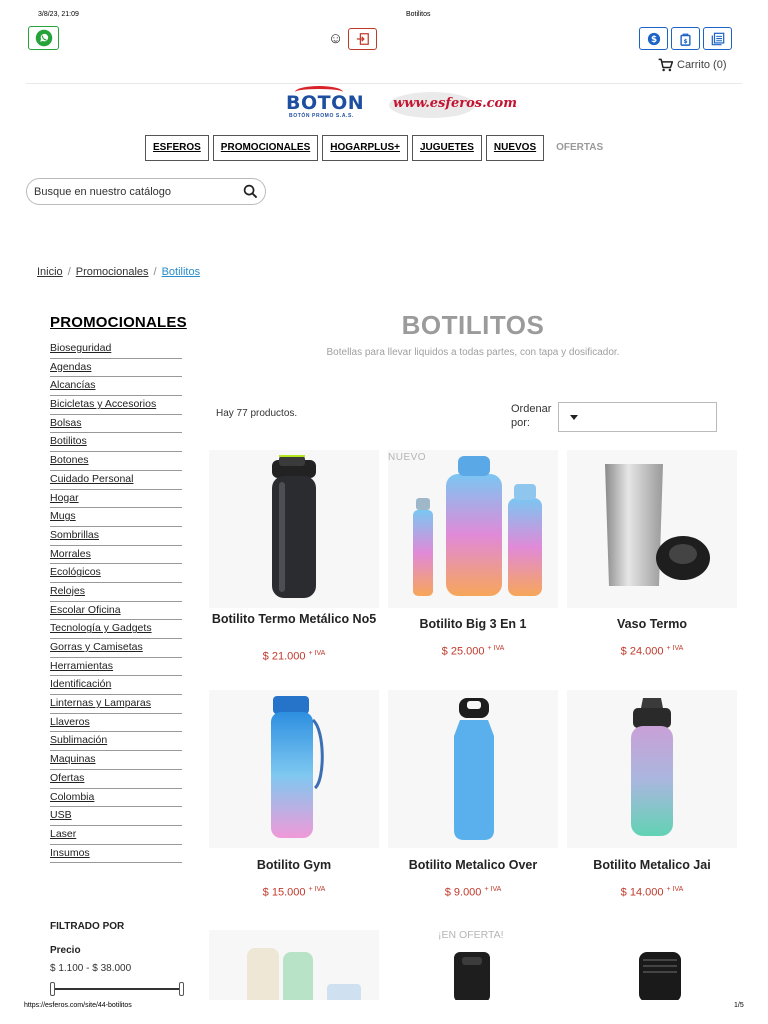 This screenshot has height=1024, width=768. I want to click on sidebar-item: Llaveros, so click(116, 723).